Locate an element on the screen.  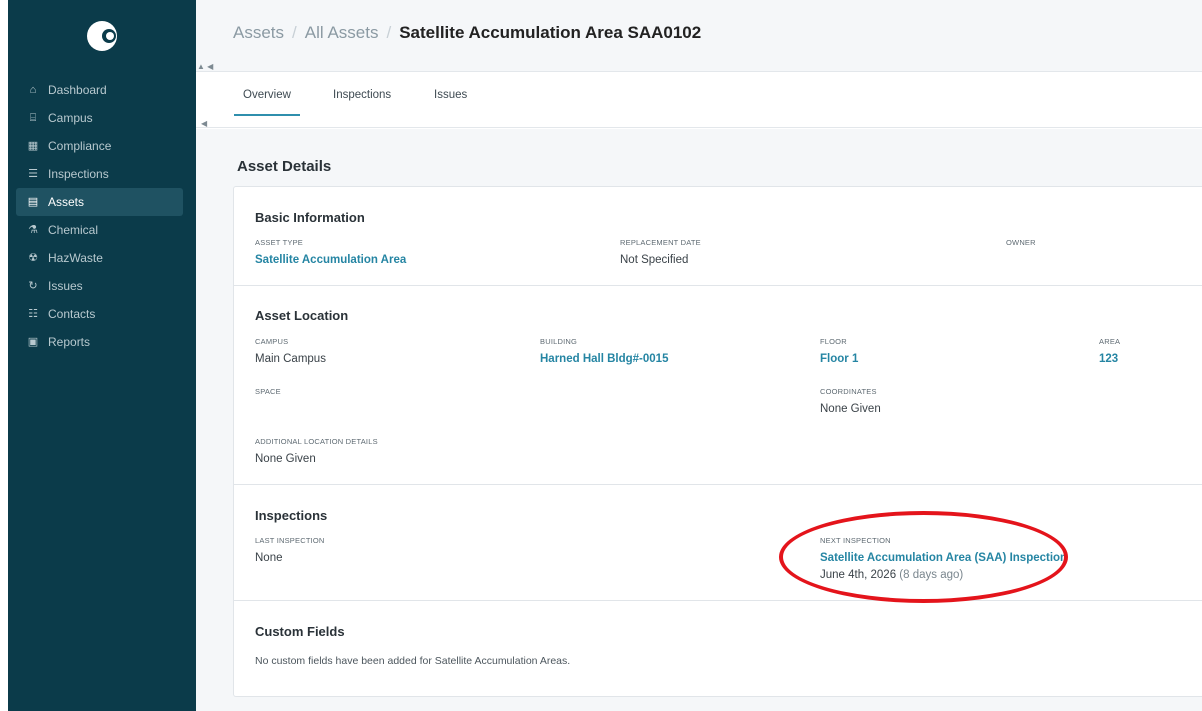
field-label: FLOOR is located at coordinates (833, 341).